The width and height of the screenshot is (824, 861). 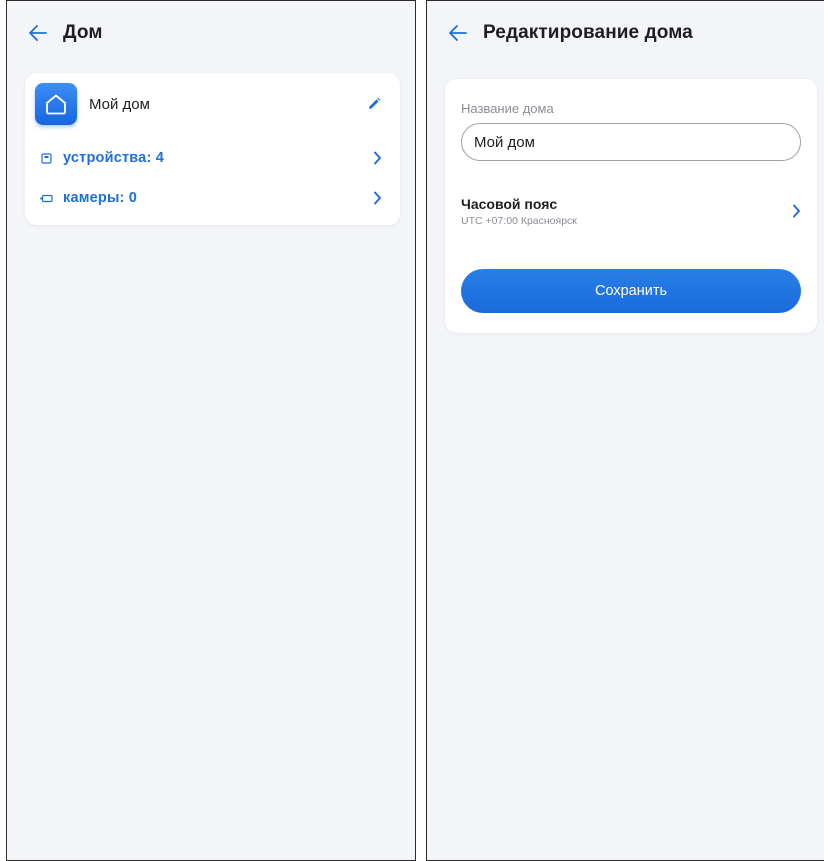 I want to click on home-card: Мой дом устройства: 4 камеры: 0, so click(x=212, y=149).